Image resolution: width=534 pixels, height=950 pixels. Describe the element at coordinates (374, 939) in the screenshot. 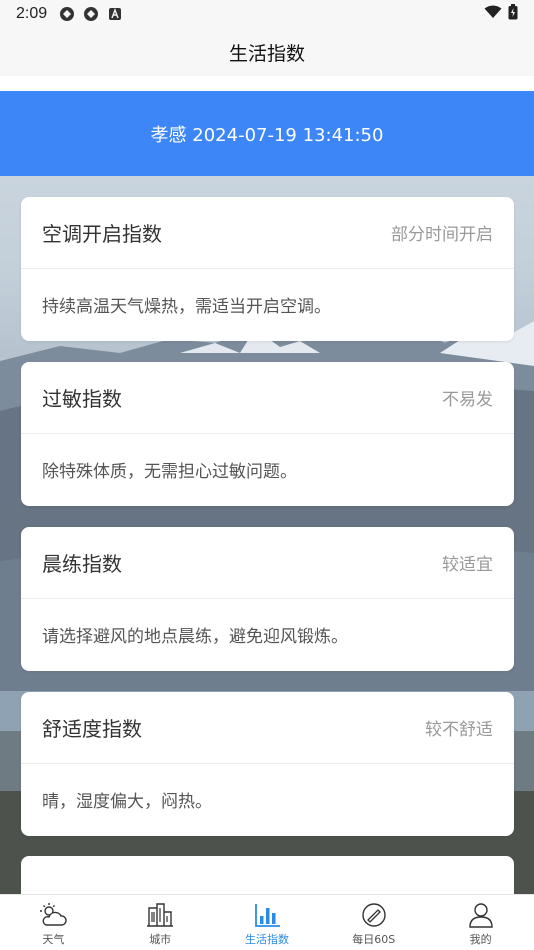

I see `tab-label: 每日60S` at that location.